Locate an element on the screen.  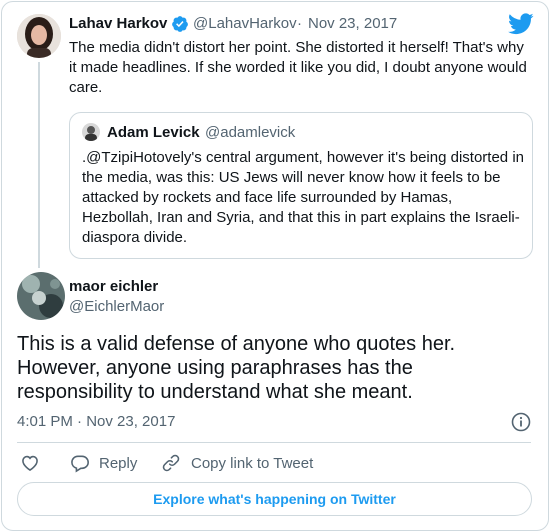
quoted-author-handle: @adamlevick is located at coordinates (250, 132).